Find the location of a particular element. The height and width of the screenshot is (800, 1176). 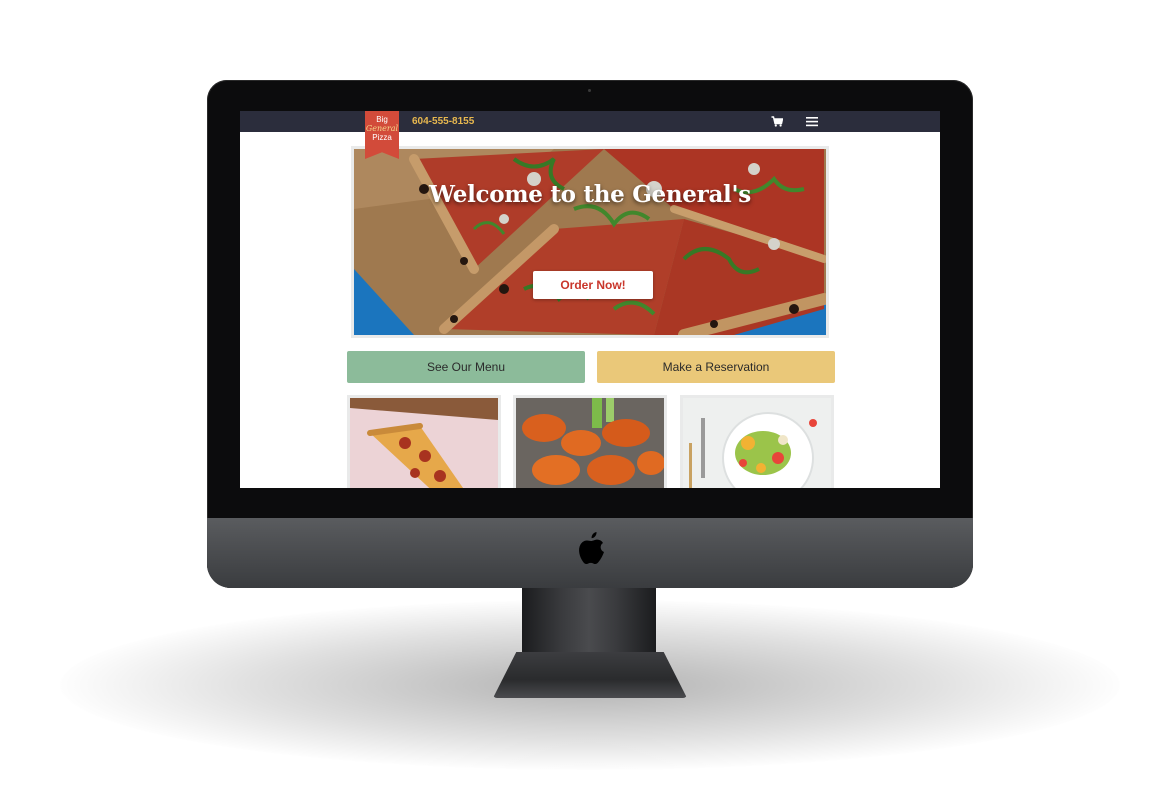

gallery-thumb-salad is located at coordinates (757, 441).